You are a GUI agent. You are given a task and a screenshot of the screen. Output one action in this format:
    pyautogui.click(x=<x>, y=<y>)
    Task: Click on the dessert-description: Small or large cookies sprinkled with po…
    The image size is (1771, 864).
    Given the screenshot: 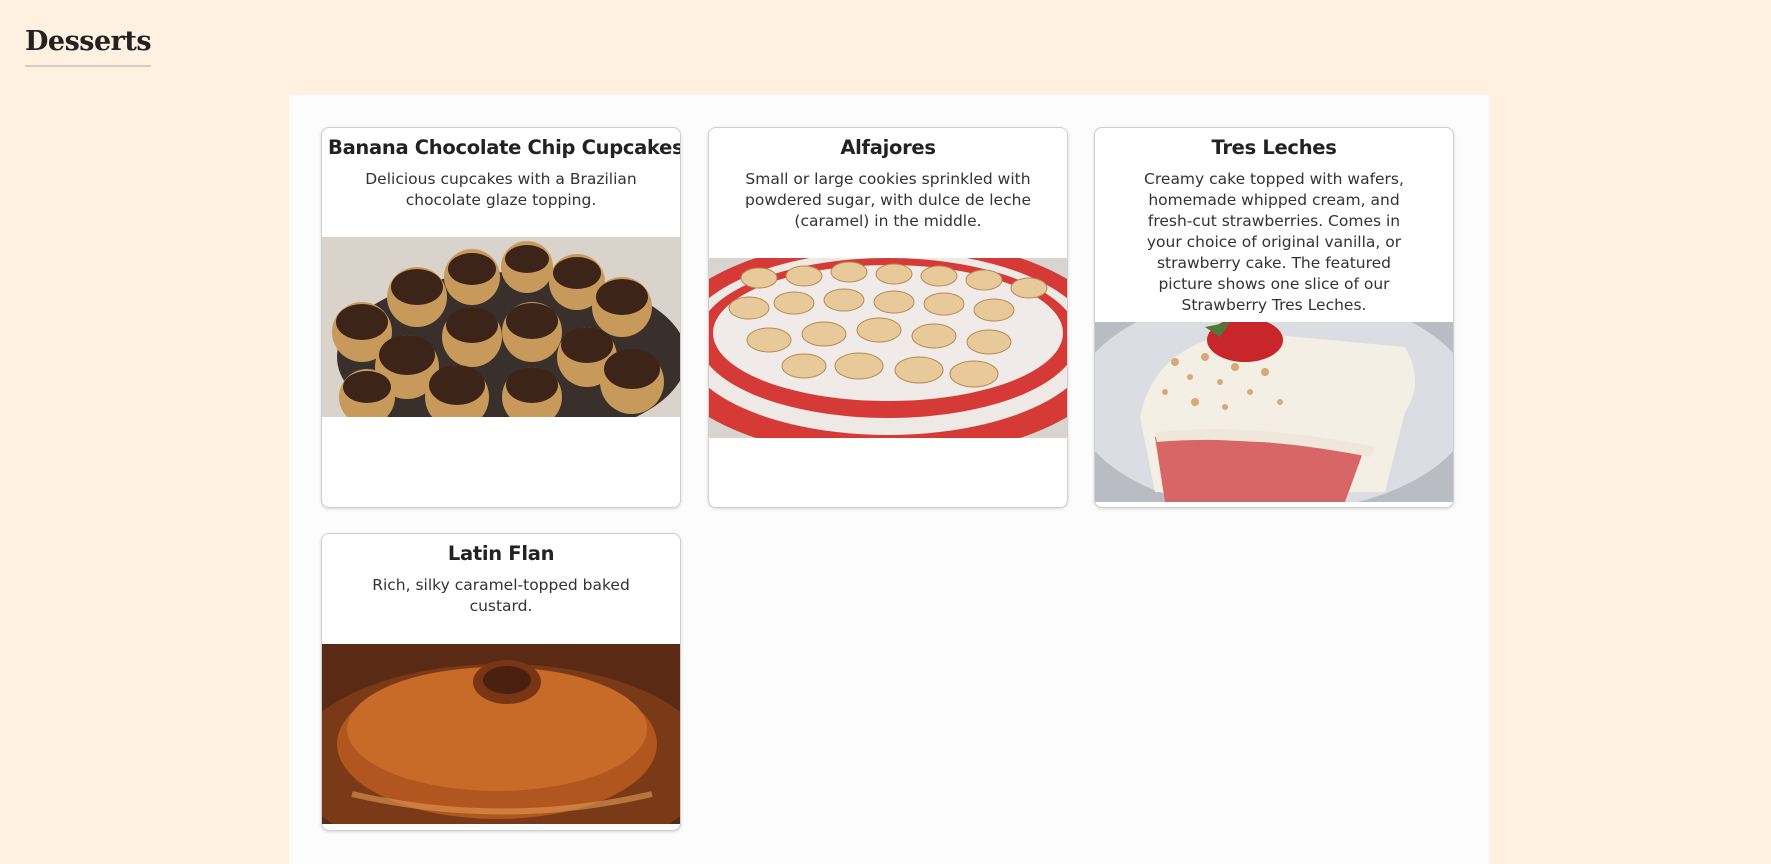 What is the action you would take?
    pyautogui.click(x=888, y=200)
    